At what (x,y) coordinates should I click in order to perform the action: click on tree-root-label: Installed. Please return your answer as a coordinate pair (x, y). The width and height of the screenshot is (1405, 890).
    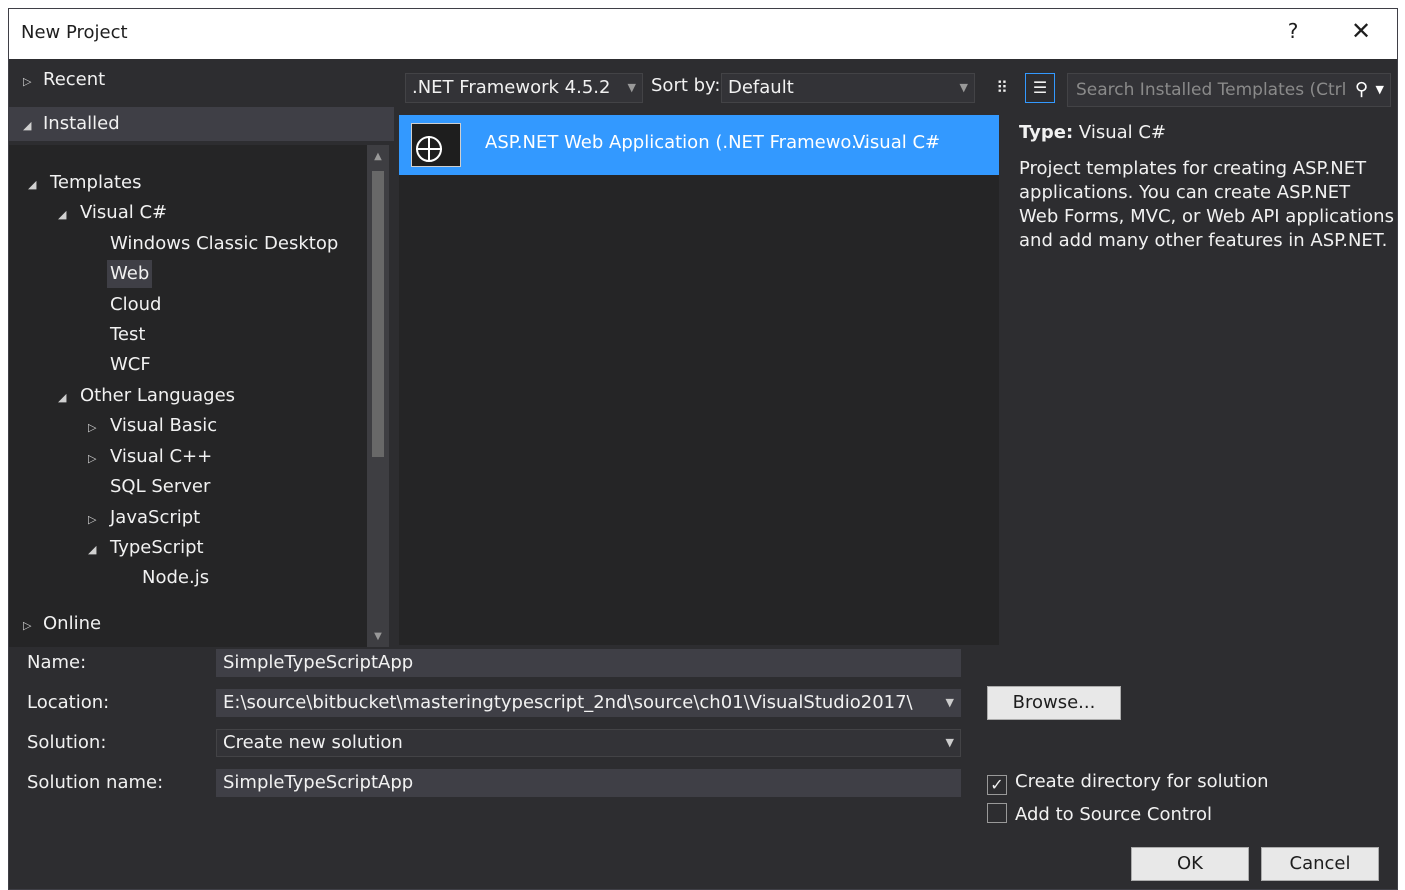
    Looking at the image, I should click on (81, 123).